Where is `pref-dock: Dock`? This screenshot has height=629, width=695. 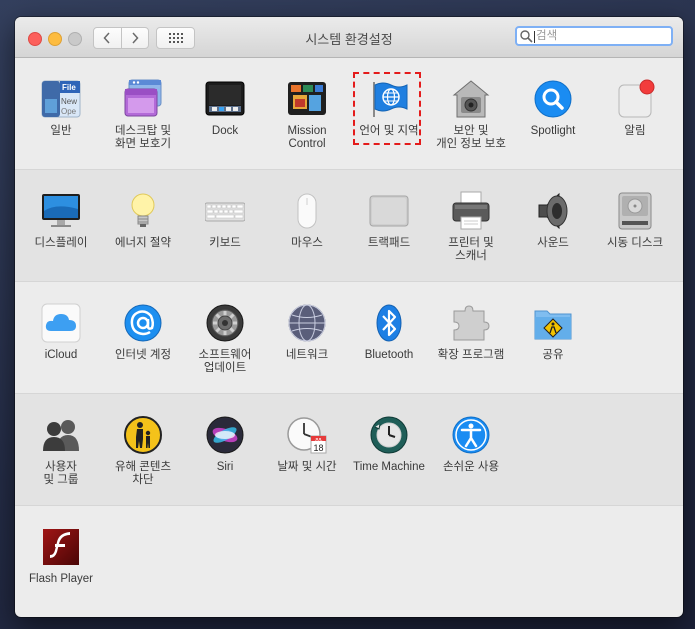
pref-dock: Dock is located at coordinates (225, 108).